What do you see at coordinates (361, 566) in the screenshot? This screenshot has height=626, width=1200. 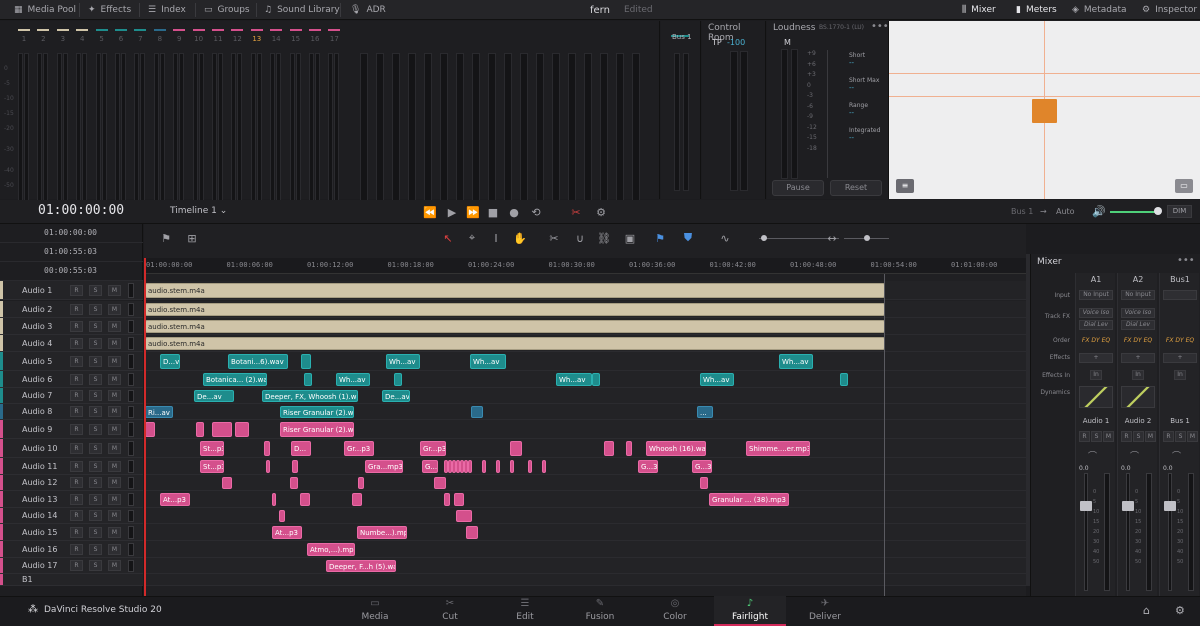 I see `audio-clip: Deeper, F...h (5).wav` at bounding box center [361, 566].